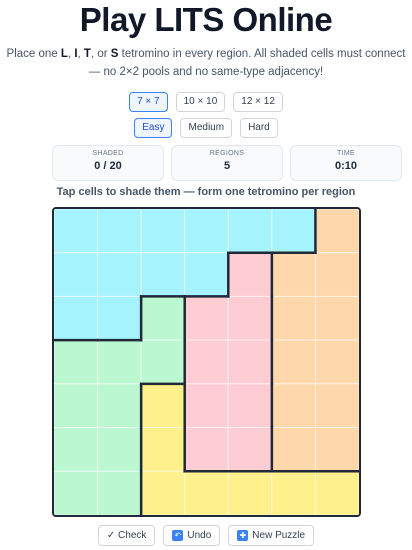 This screenshot has height=550, width=412. Describe the element at coordinates (199, 535) in the screenshot. I see `undo-label: Undo` at that location.